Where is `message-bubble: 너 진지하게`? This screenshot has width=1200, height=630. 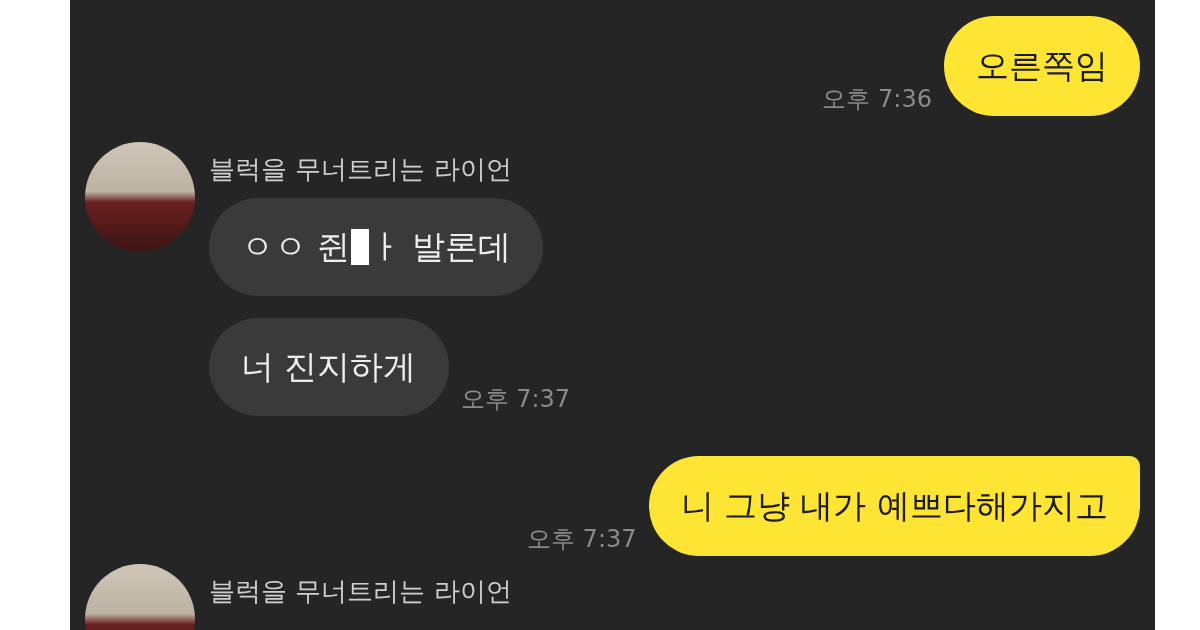 message-bubble: 너 진지하게 is located at coordinates (329, 367).